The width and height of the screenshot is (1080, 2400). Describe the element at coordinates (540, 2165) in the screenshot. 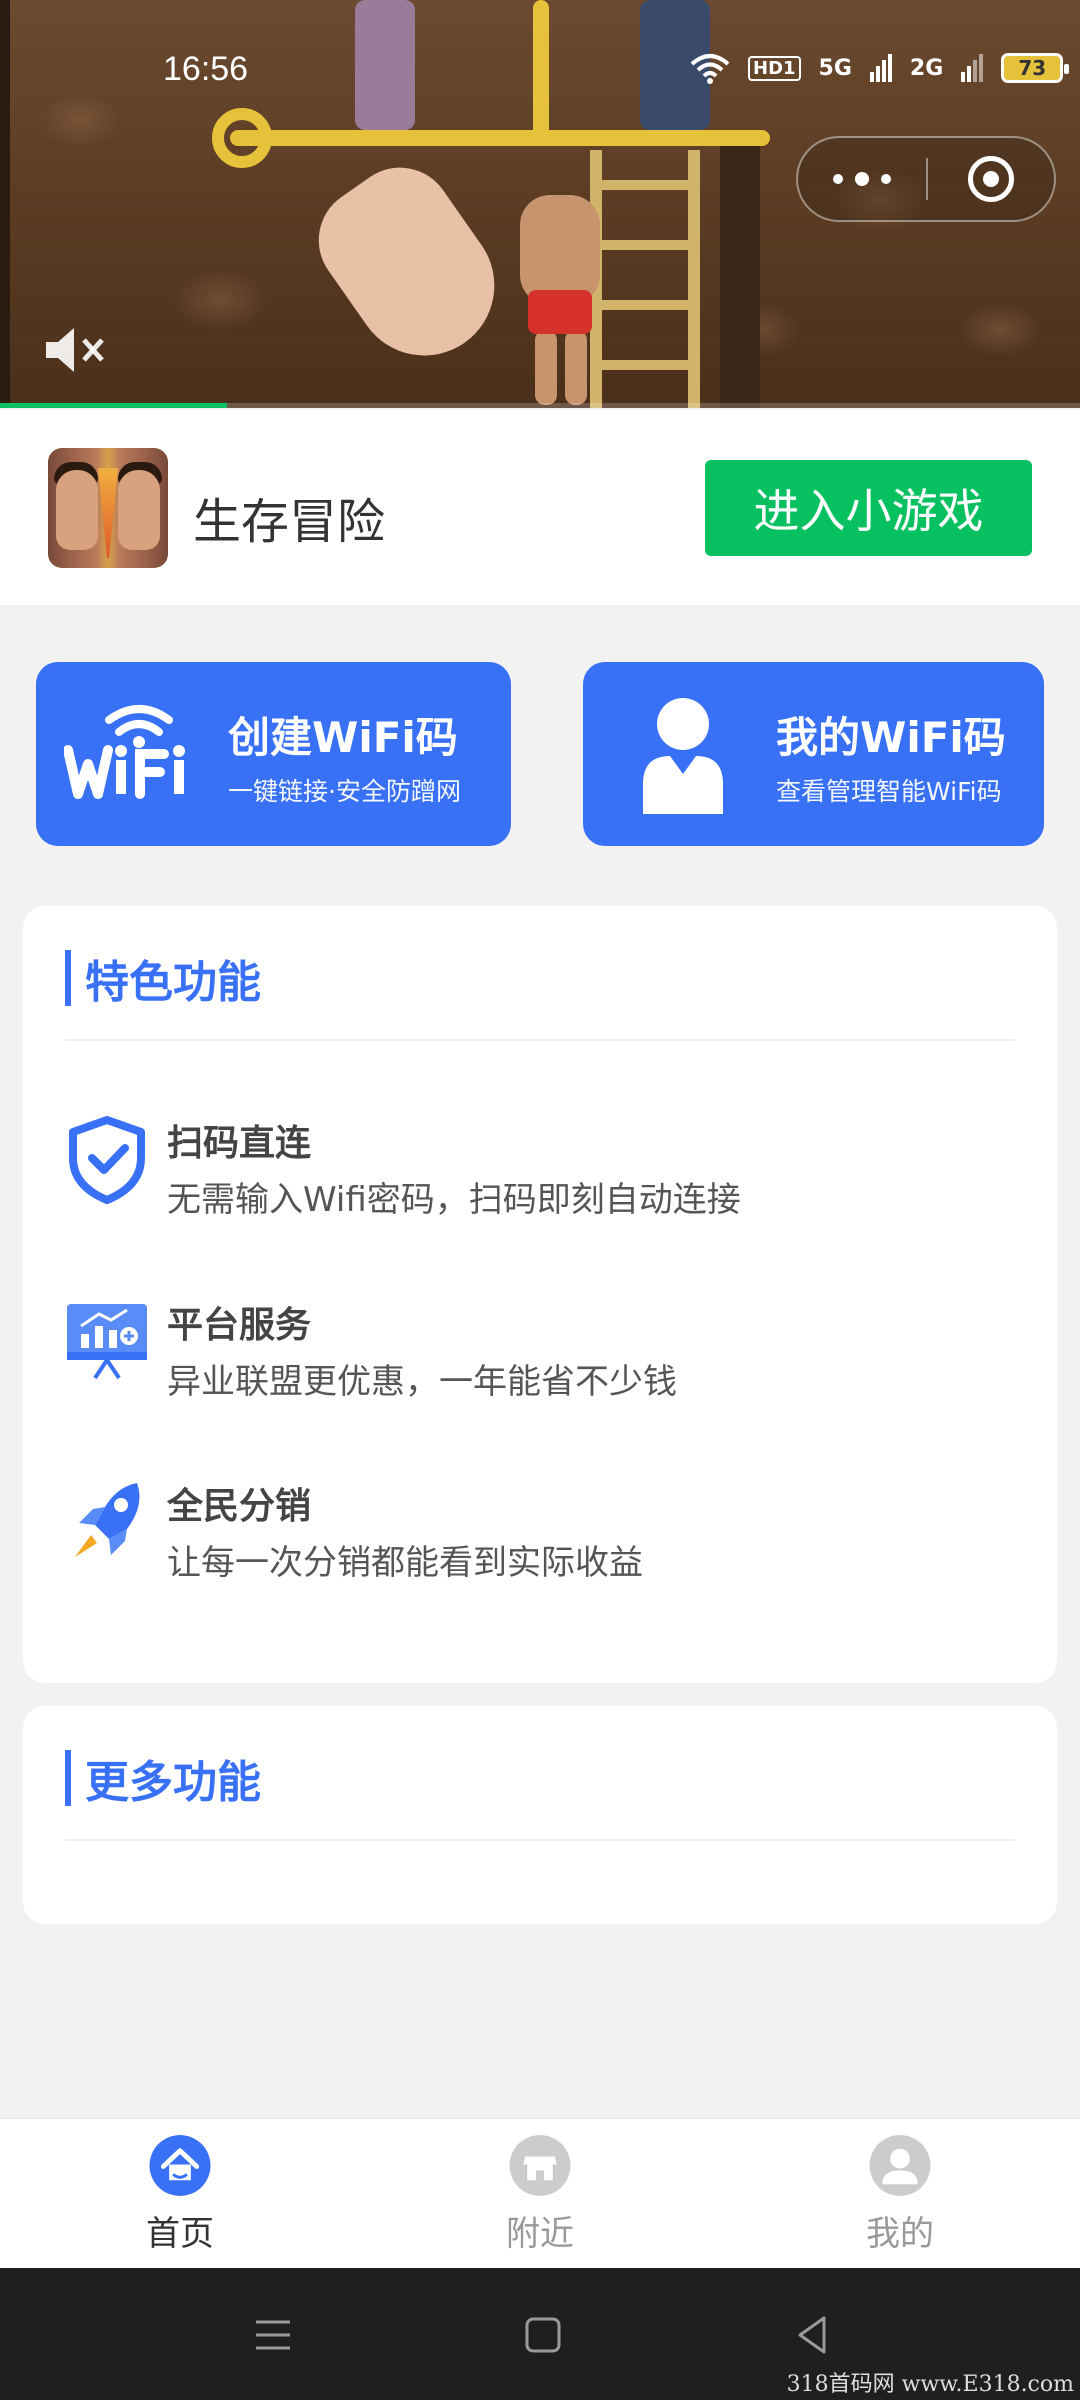

I see `store-icon` at that location.